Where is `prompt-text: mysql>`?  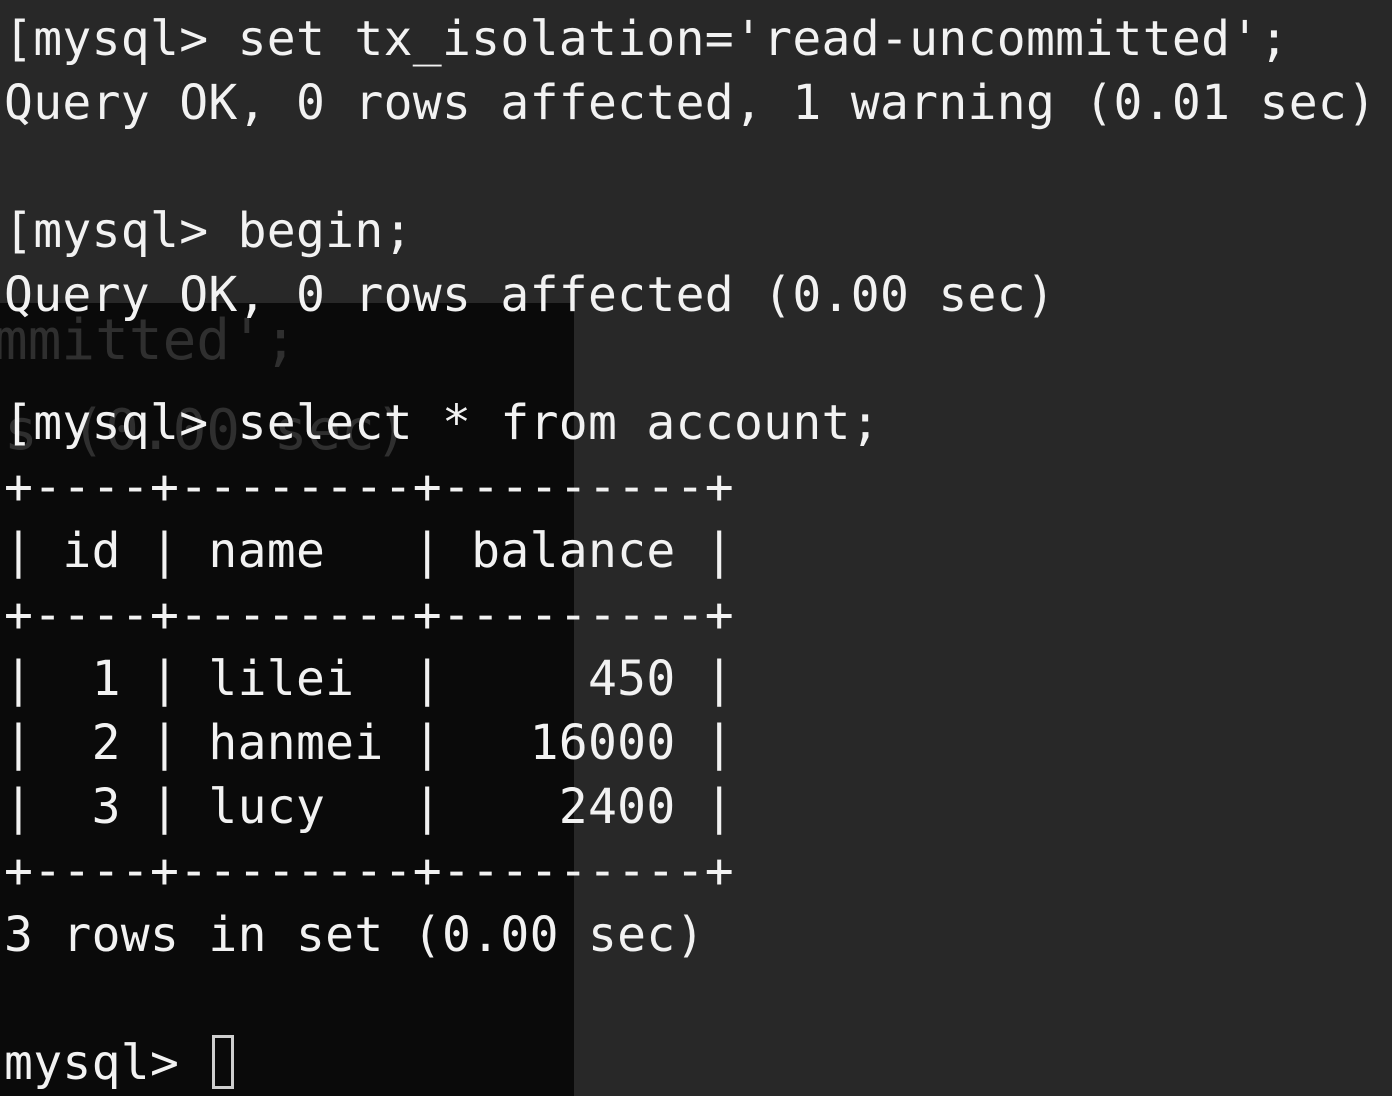 prompt-text: mysql> is located at coordinates (106, 1063).